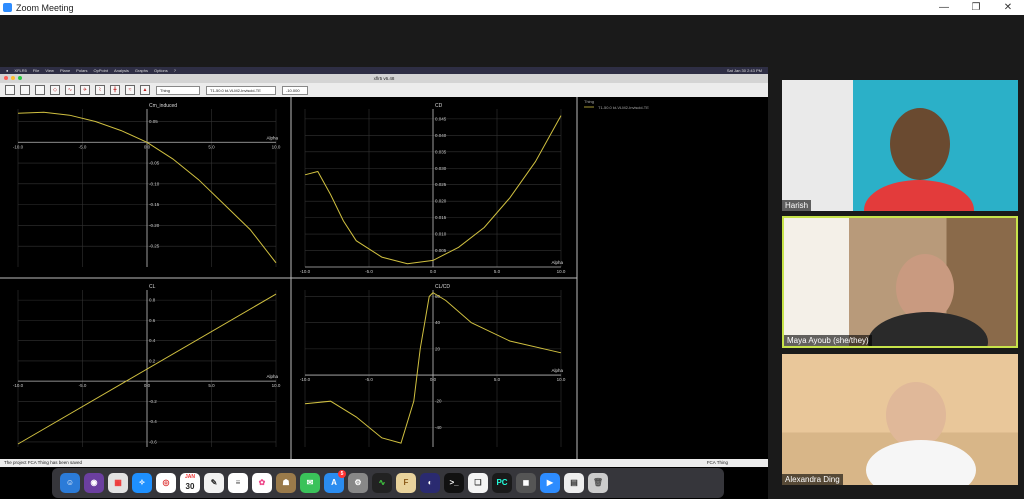 Image resolution: width=1024 pixels, height=499 pixels. What do you see at coordinates (812, 479) in the screenshot?
I see `participant-name: Alexandra Ding` at bounding box center [812, 479].